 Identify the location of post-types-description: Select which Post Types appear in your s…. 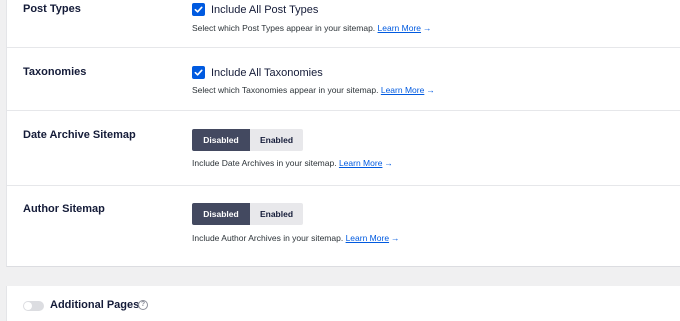
(312, 28).